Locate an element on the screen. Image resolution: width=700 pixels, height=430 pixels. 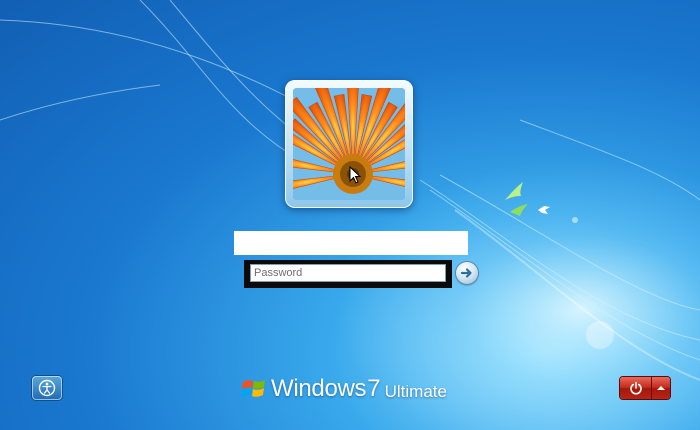
shutdown-group is located at coordinates (645, 388).